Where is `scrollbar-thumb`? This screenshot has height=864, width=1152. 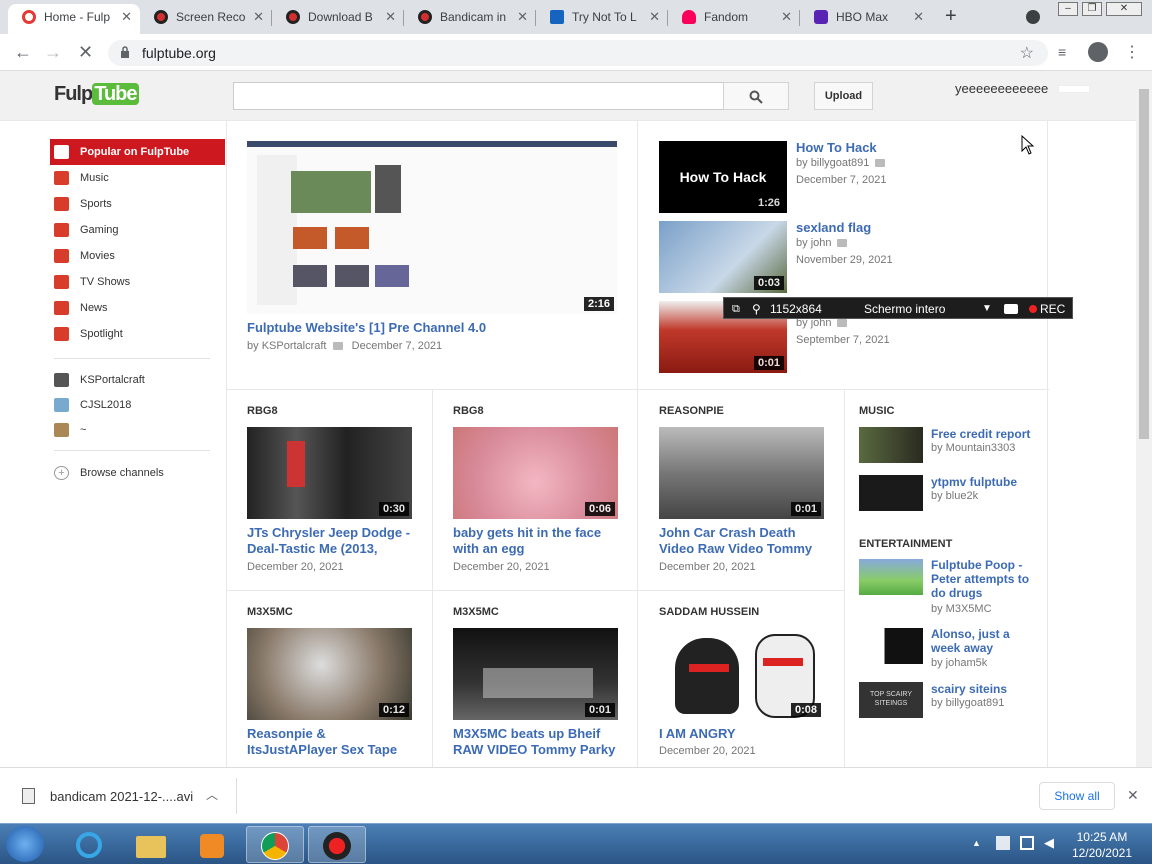 scrollbar-thumb is located at coordinates (1144, 264).